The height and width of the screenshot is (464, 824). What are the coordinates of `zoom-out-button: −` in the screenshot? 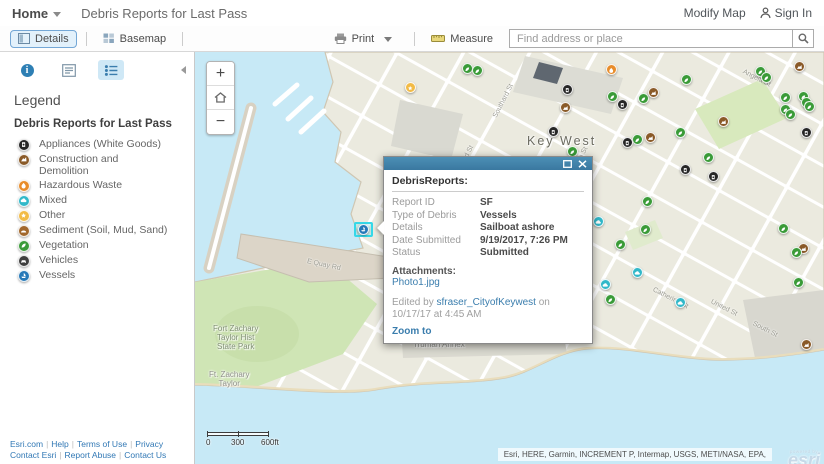 It's located at (220, 122).